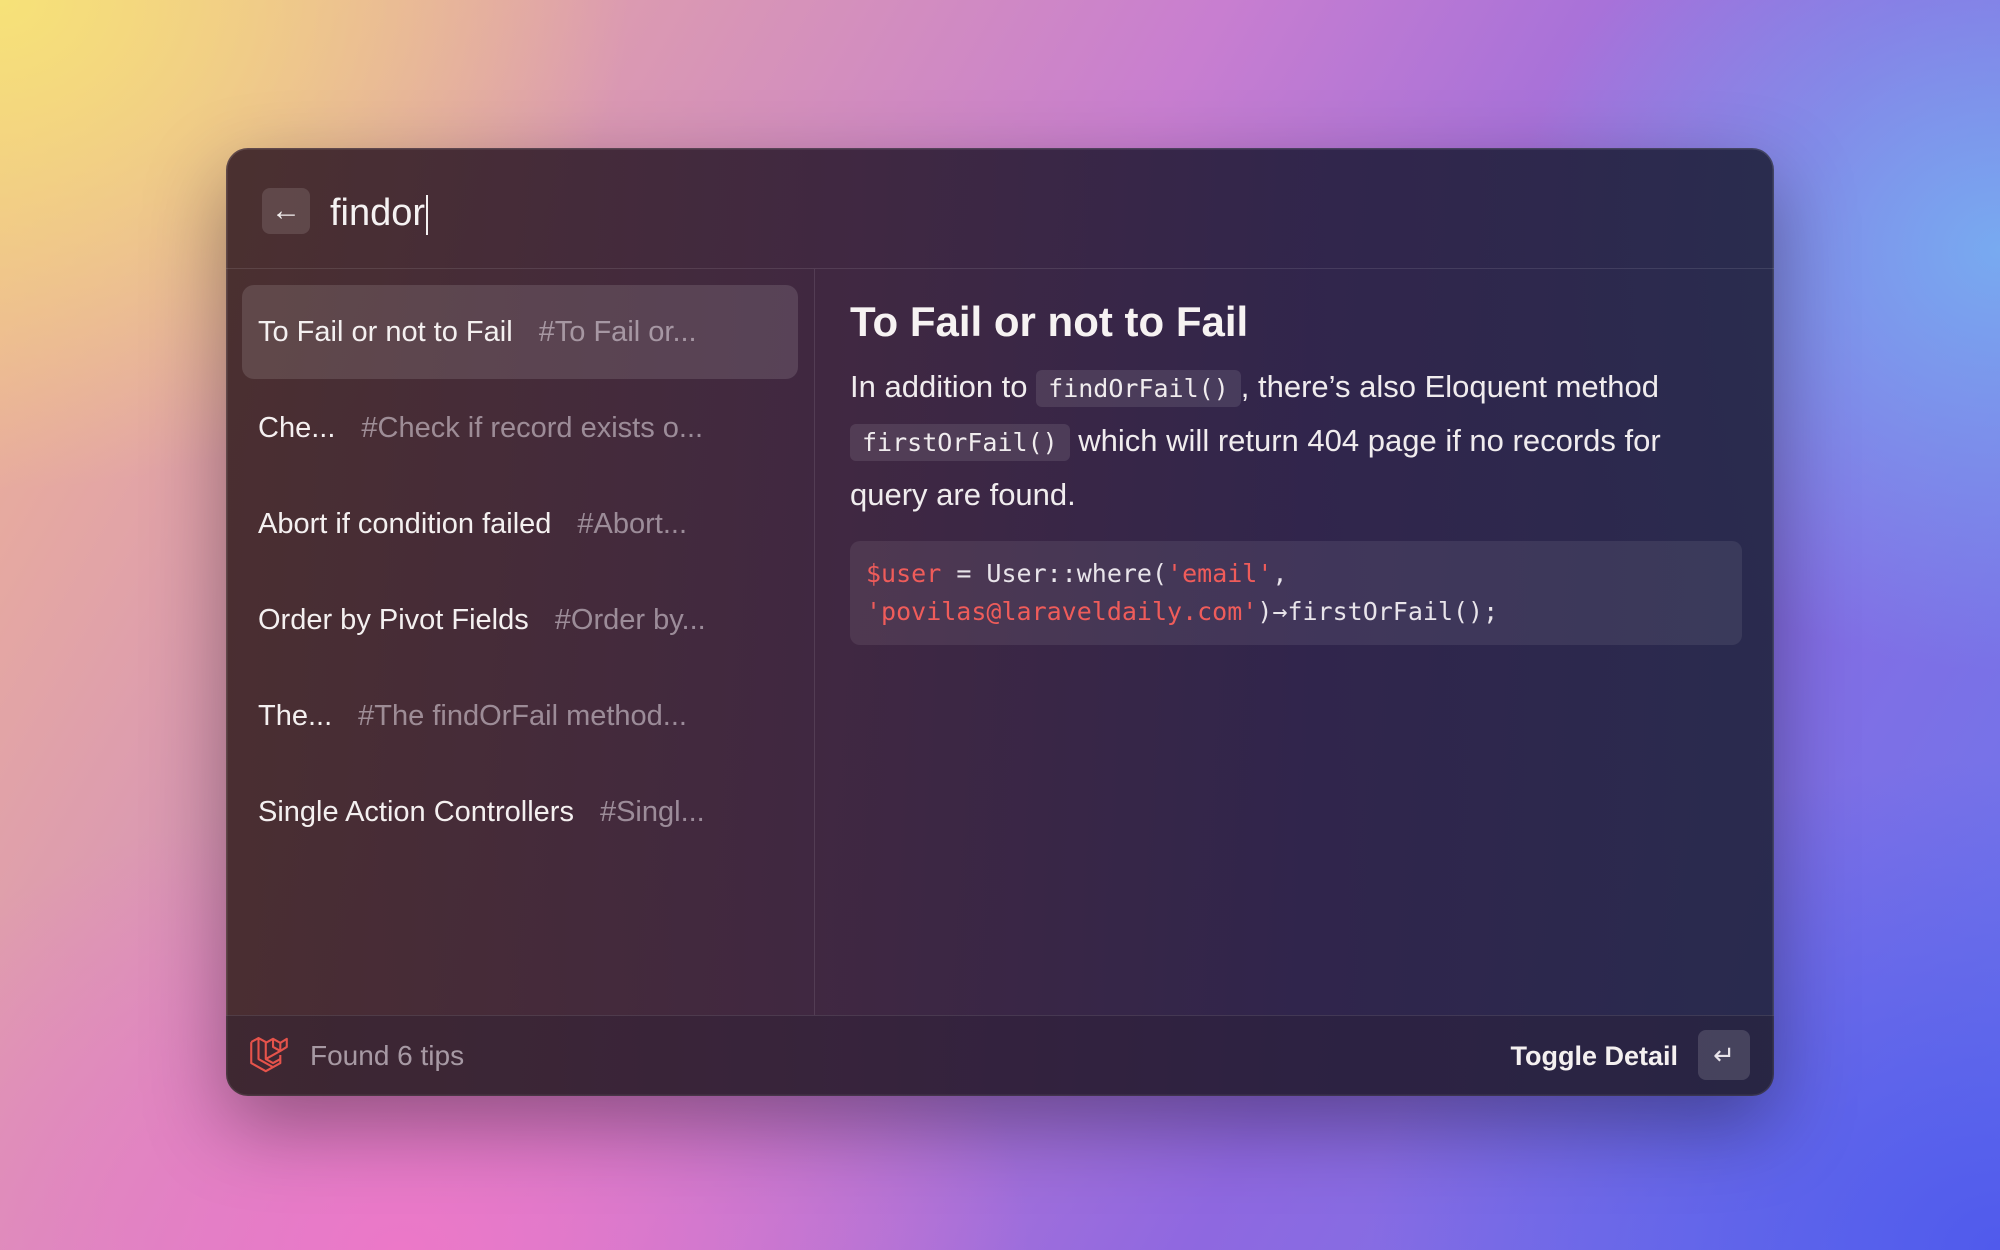 The height and width of the screenshot is (1250, 2000). I want to click on list-item-title: Single Action Controllers, so click(416, 811).